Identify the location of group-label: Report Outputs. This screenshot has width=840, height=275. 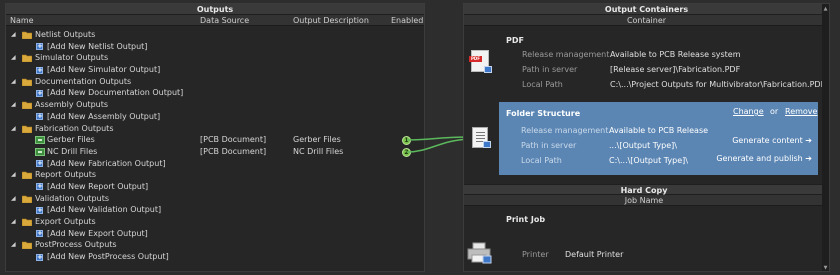
(66, 175).